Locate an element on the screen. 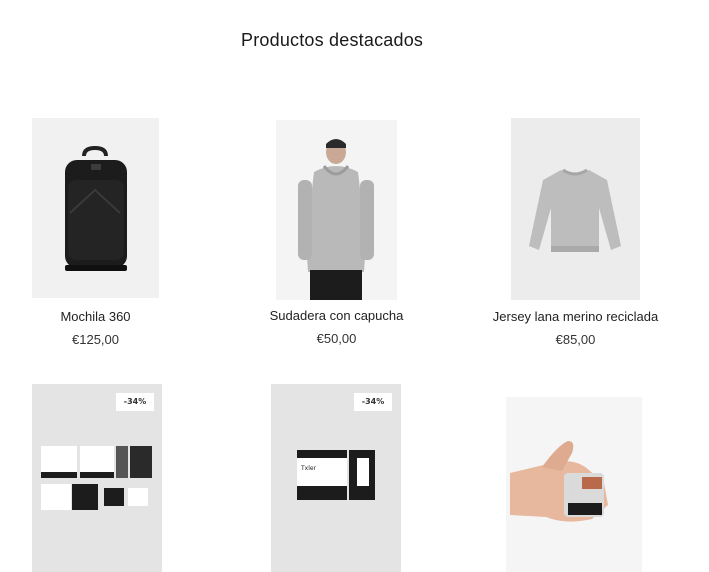 The image size is (709, 572). product-image-hand-wallet is located at coordinates (574, 484).